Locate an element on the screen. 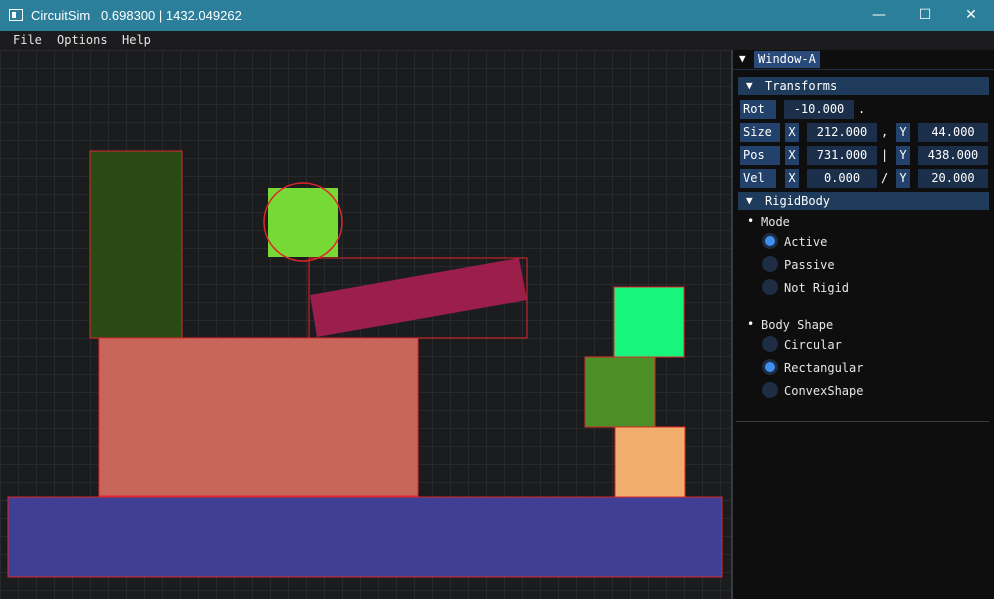 The image size is (994, 599). size-x-field: 212.000 is located at coordinates (842, 132).